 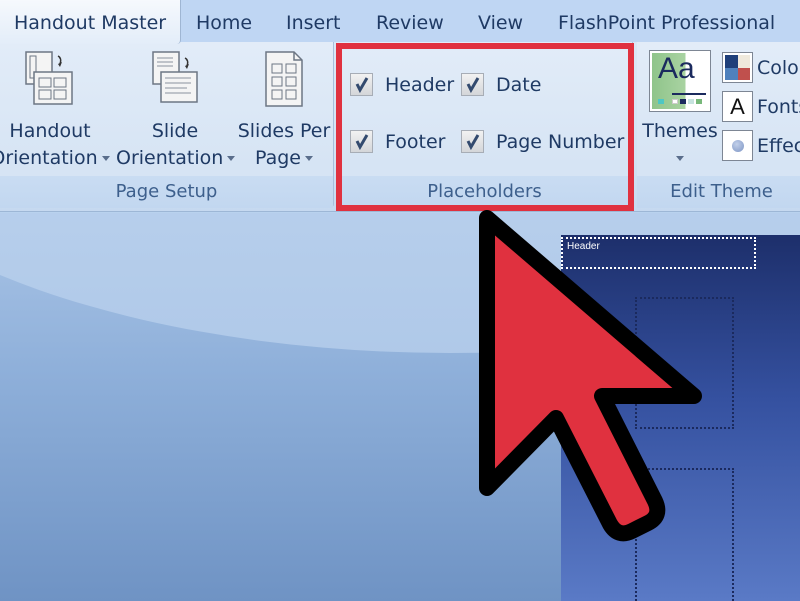 I want to click on fonts-button: A Fonts, so click(x=761, y=106).